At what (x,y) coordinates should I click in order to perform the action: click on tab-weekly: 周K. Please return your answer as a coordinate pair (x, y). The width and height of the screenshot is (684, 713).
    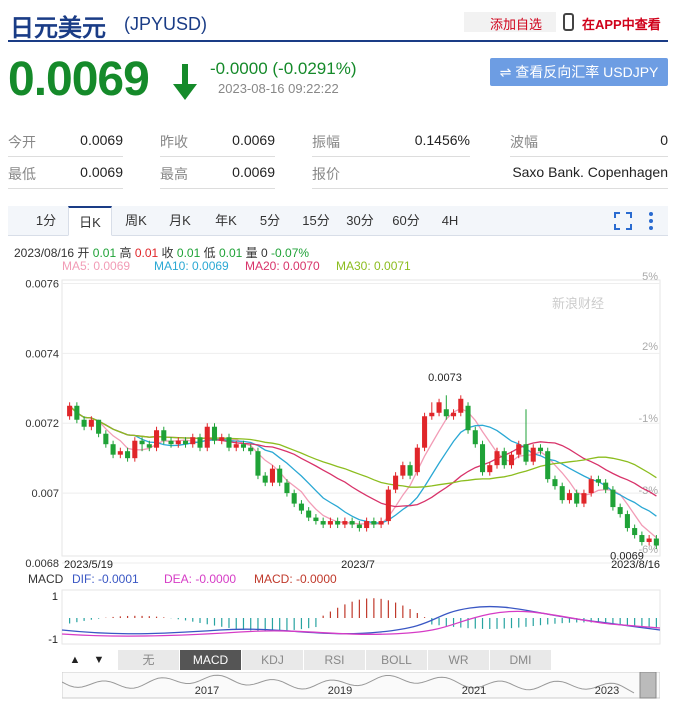
    Looking at the image, I should click on (136, 221).